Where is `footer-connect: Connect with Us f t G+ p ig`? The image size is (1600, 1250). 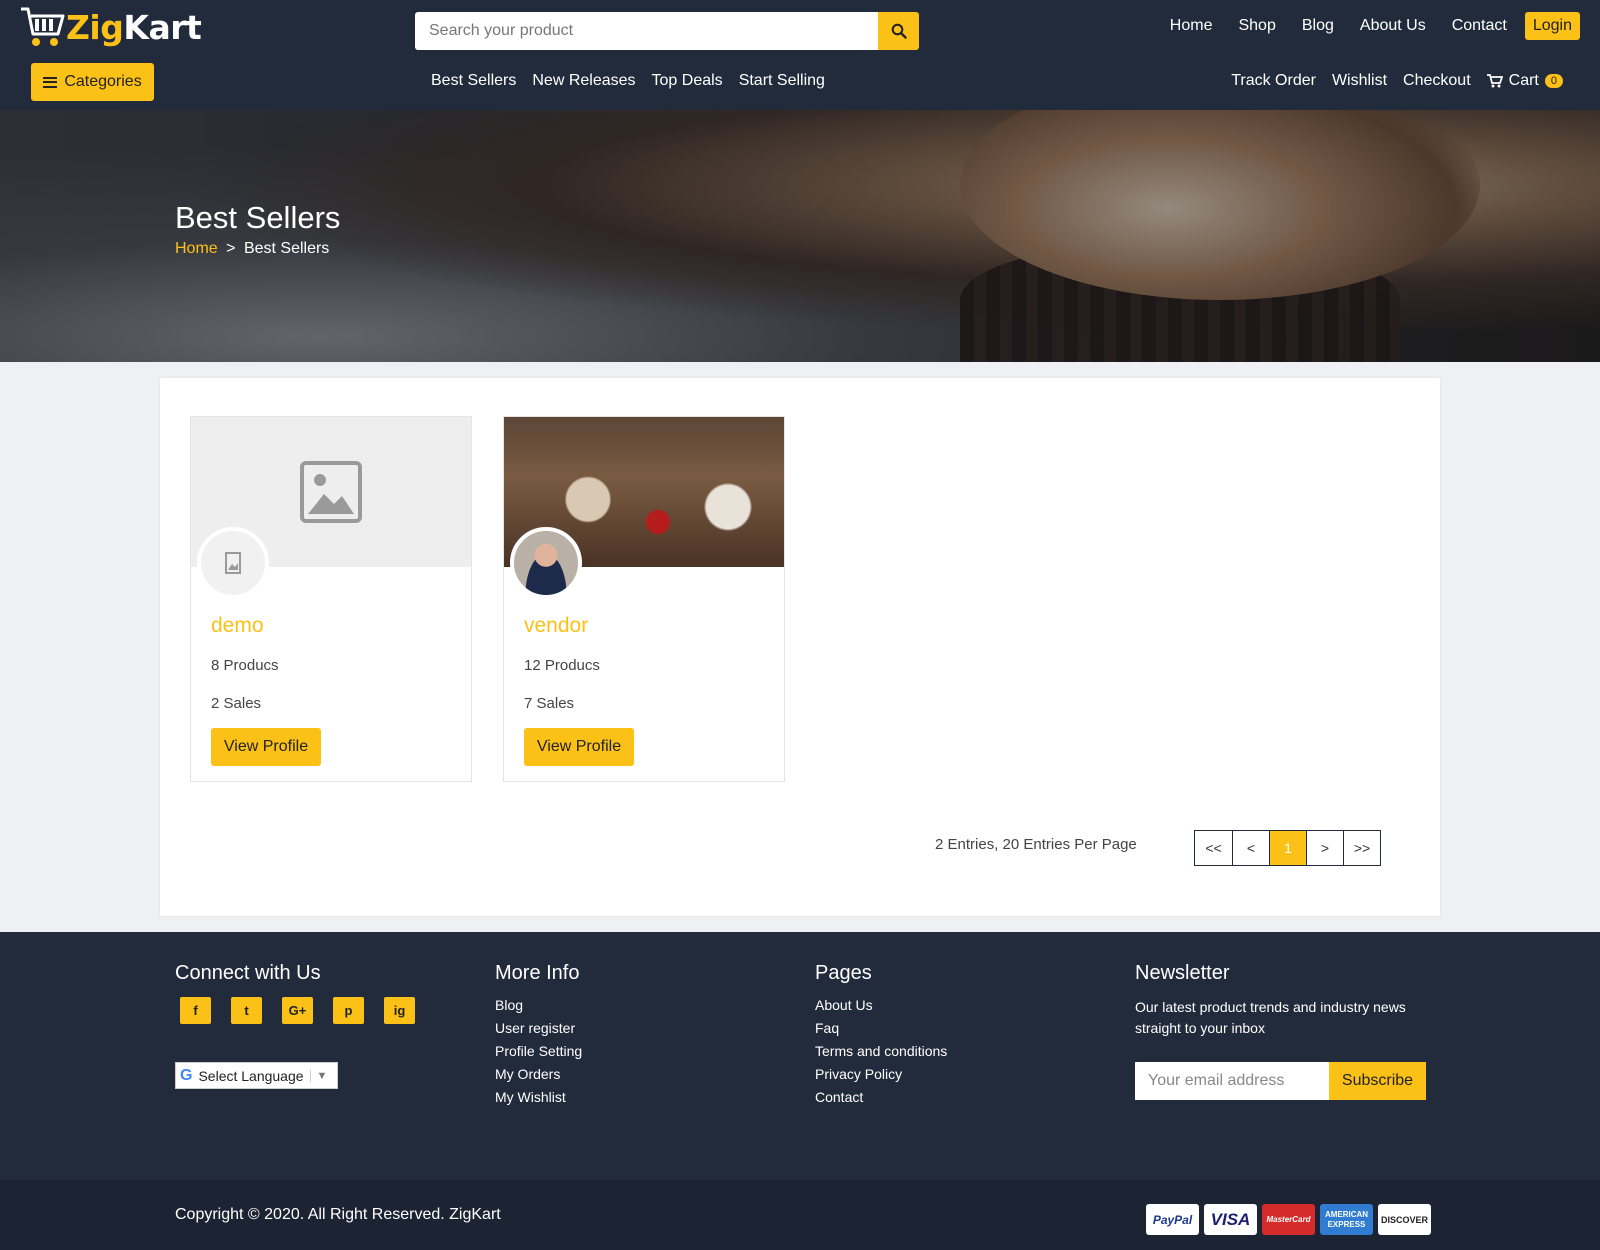 footer-connect: Connect with Us f t G+ p ig is located at coordinates (302, 993).